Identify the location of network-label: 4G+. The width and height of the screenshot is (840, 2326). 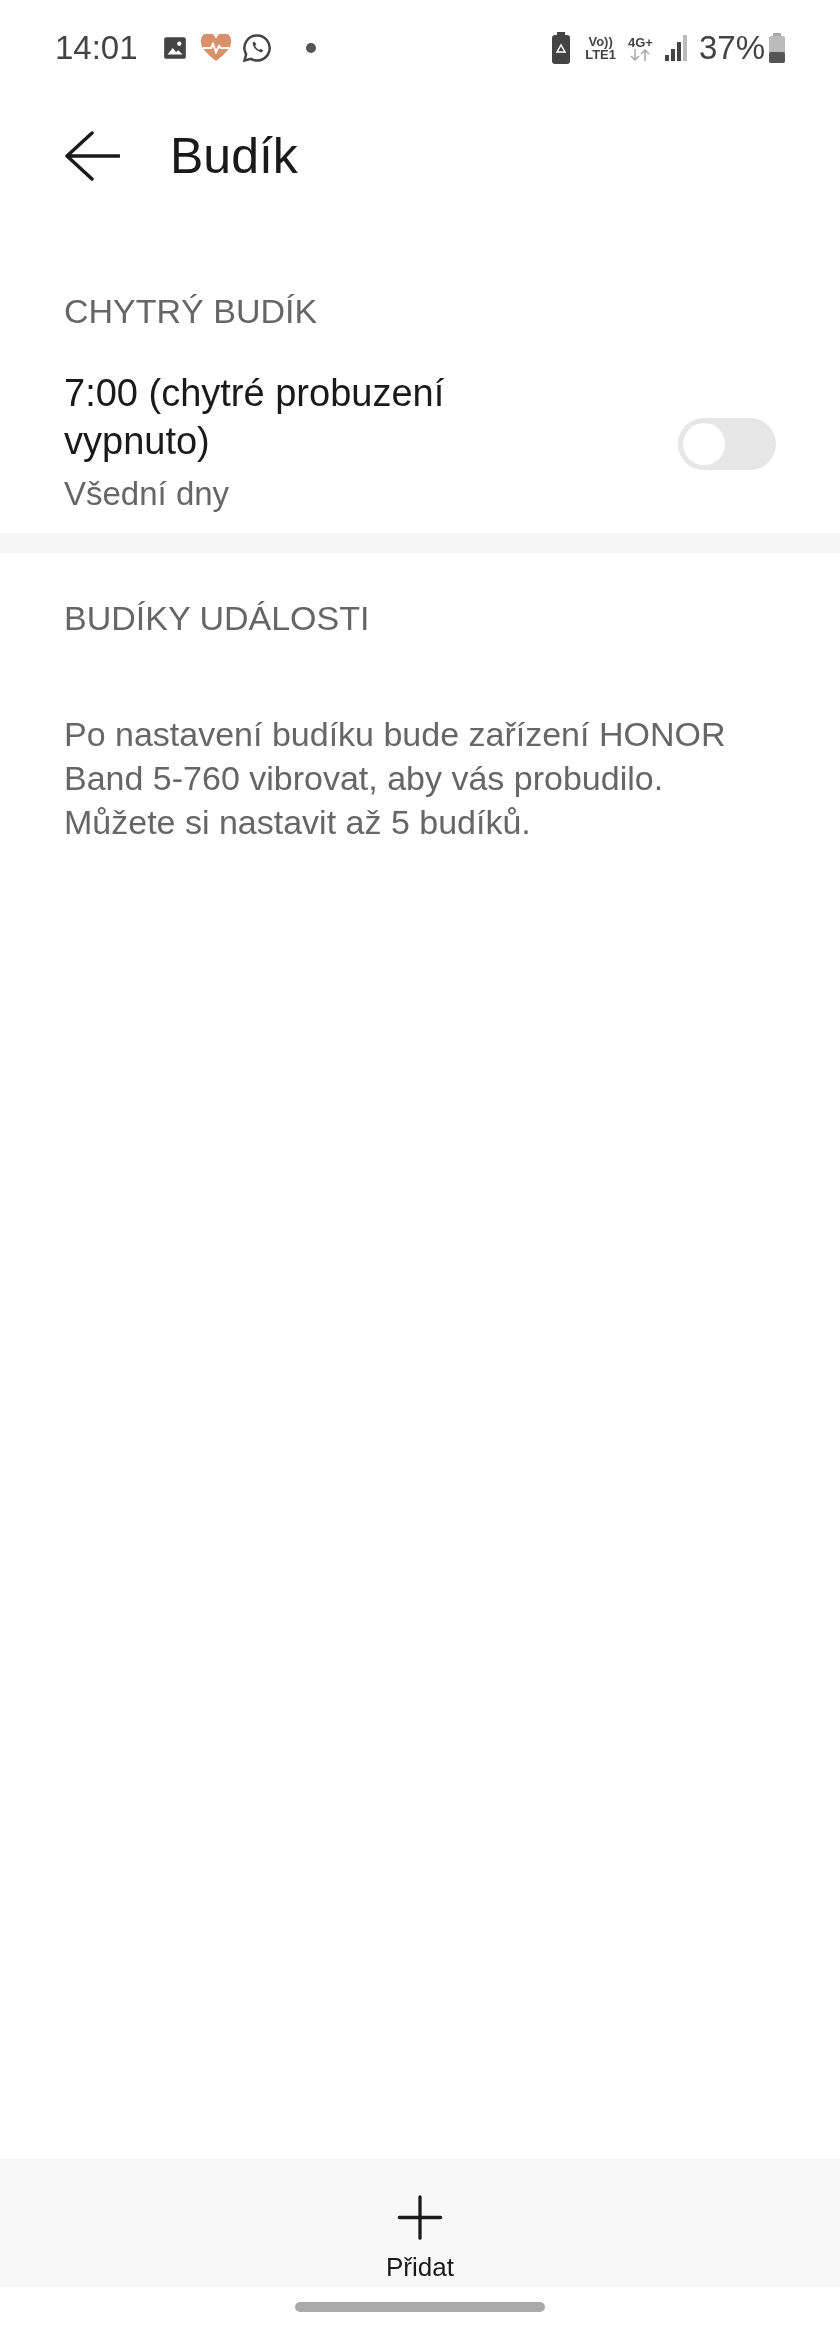
(640, 42).